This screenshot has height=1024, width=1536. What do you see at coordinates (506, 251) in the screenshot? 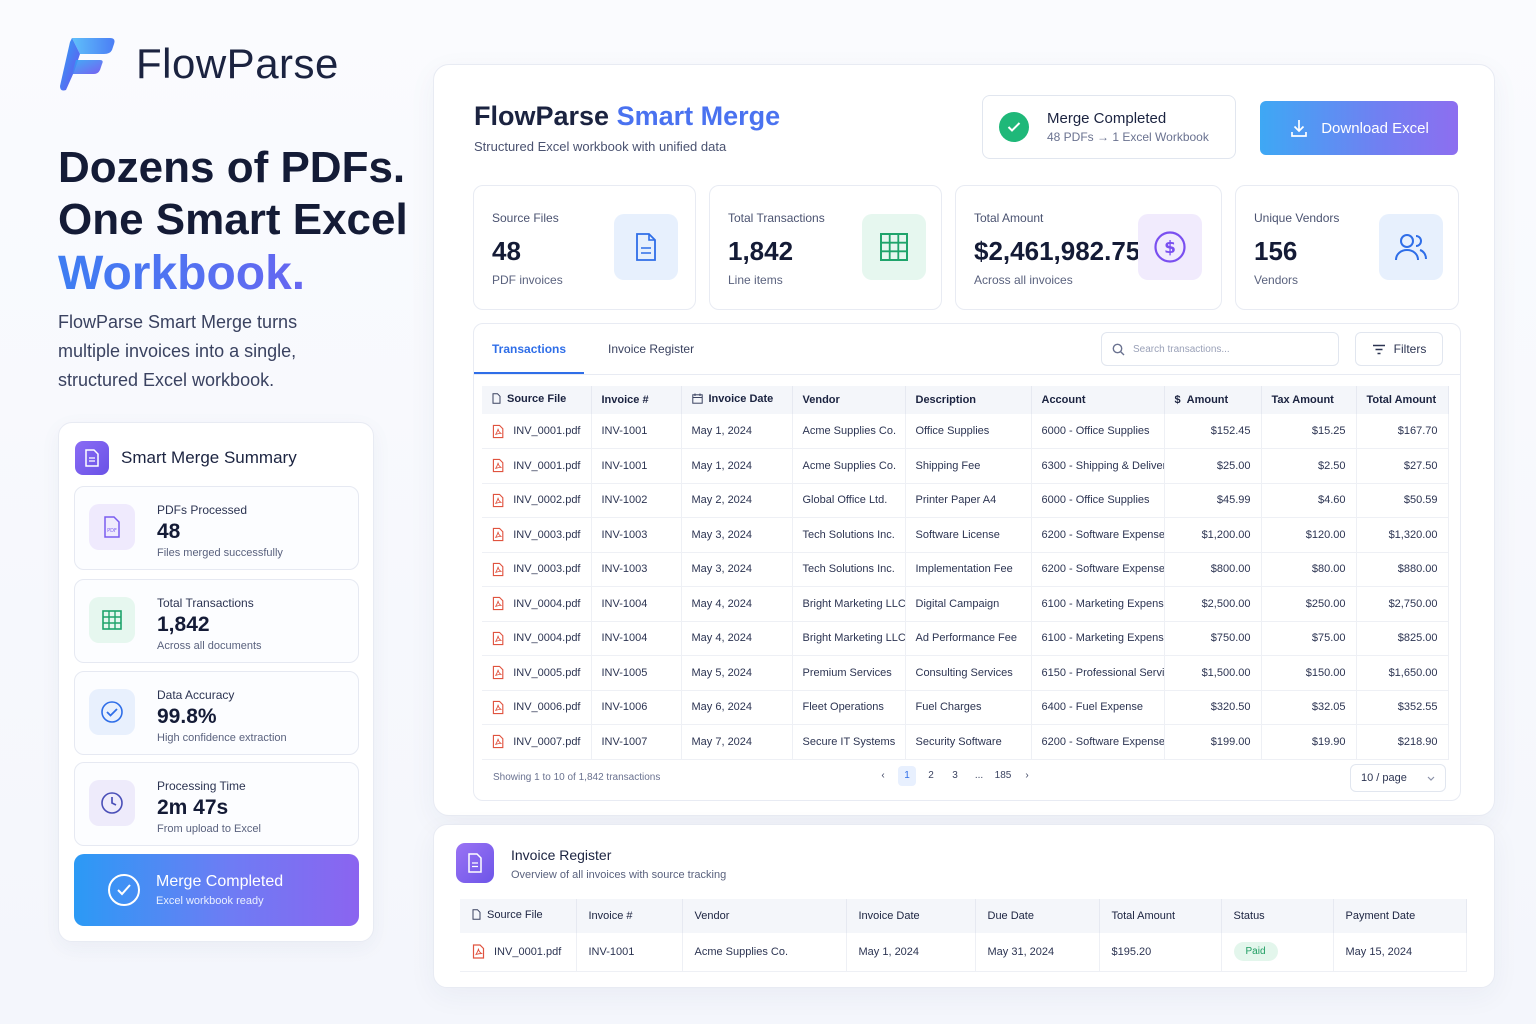
I see `kpi-value: 48` at bounding box center [506, 251].